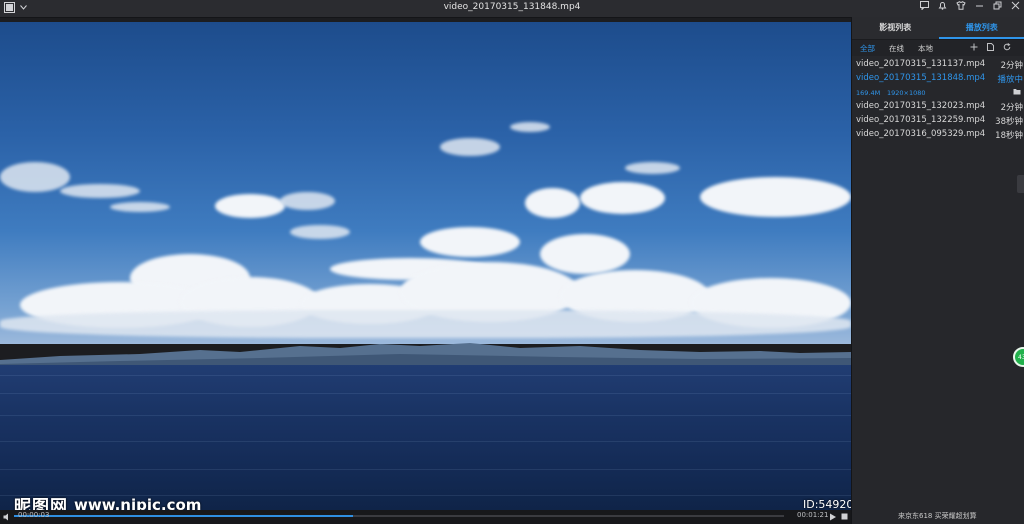  What do you see at coordinates (1021, 357) in the screenshot?
I see `floating-speed-value: 43` at bounding box center [1021, 357].